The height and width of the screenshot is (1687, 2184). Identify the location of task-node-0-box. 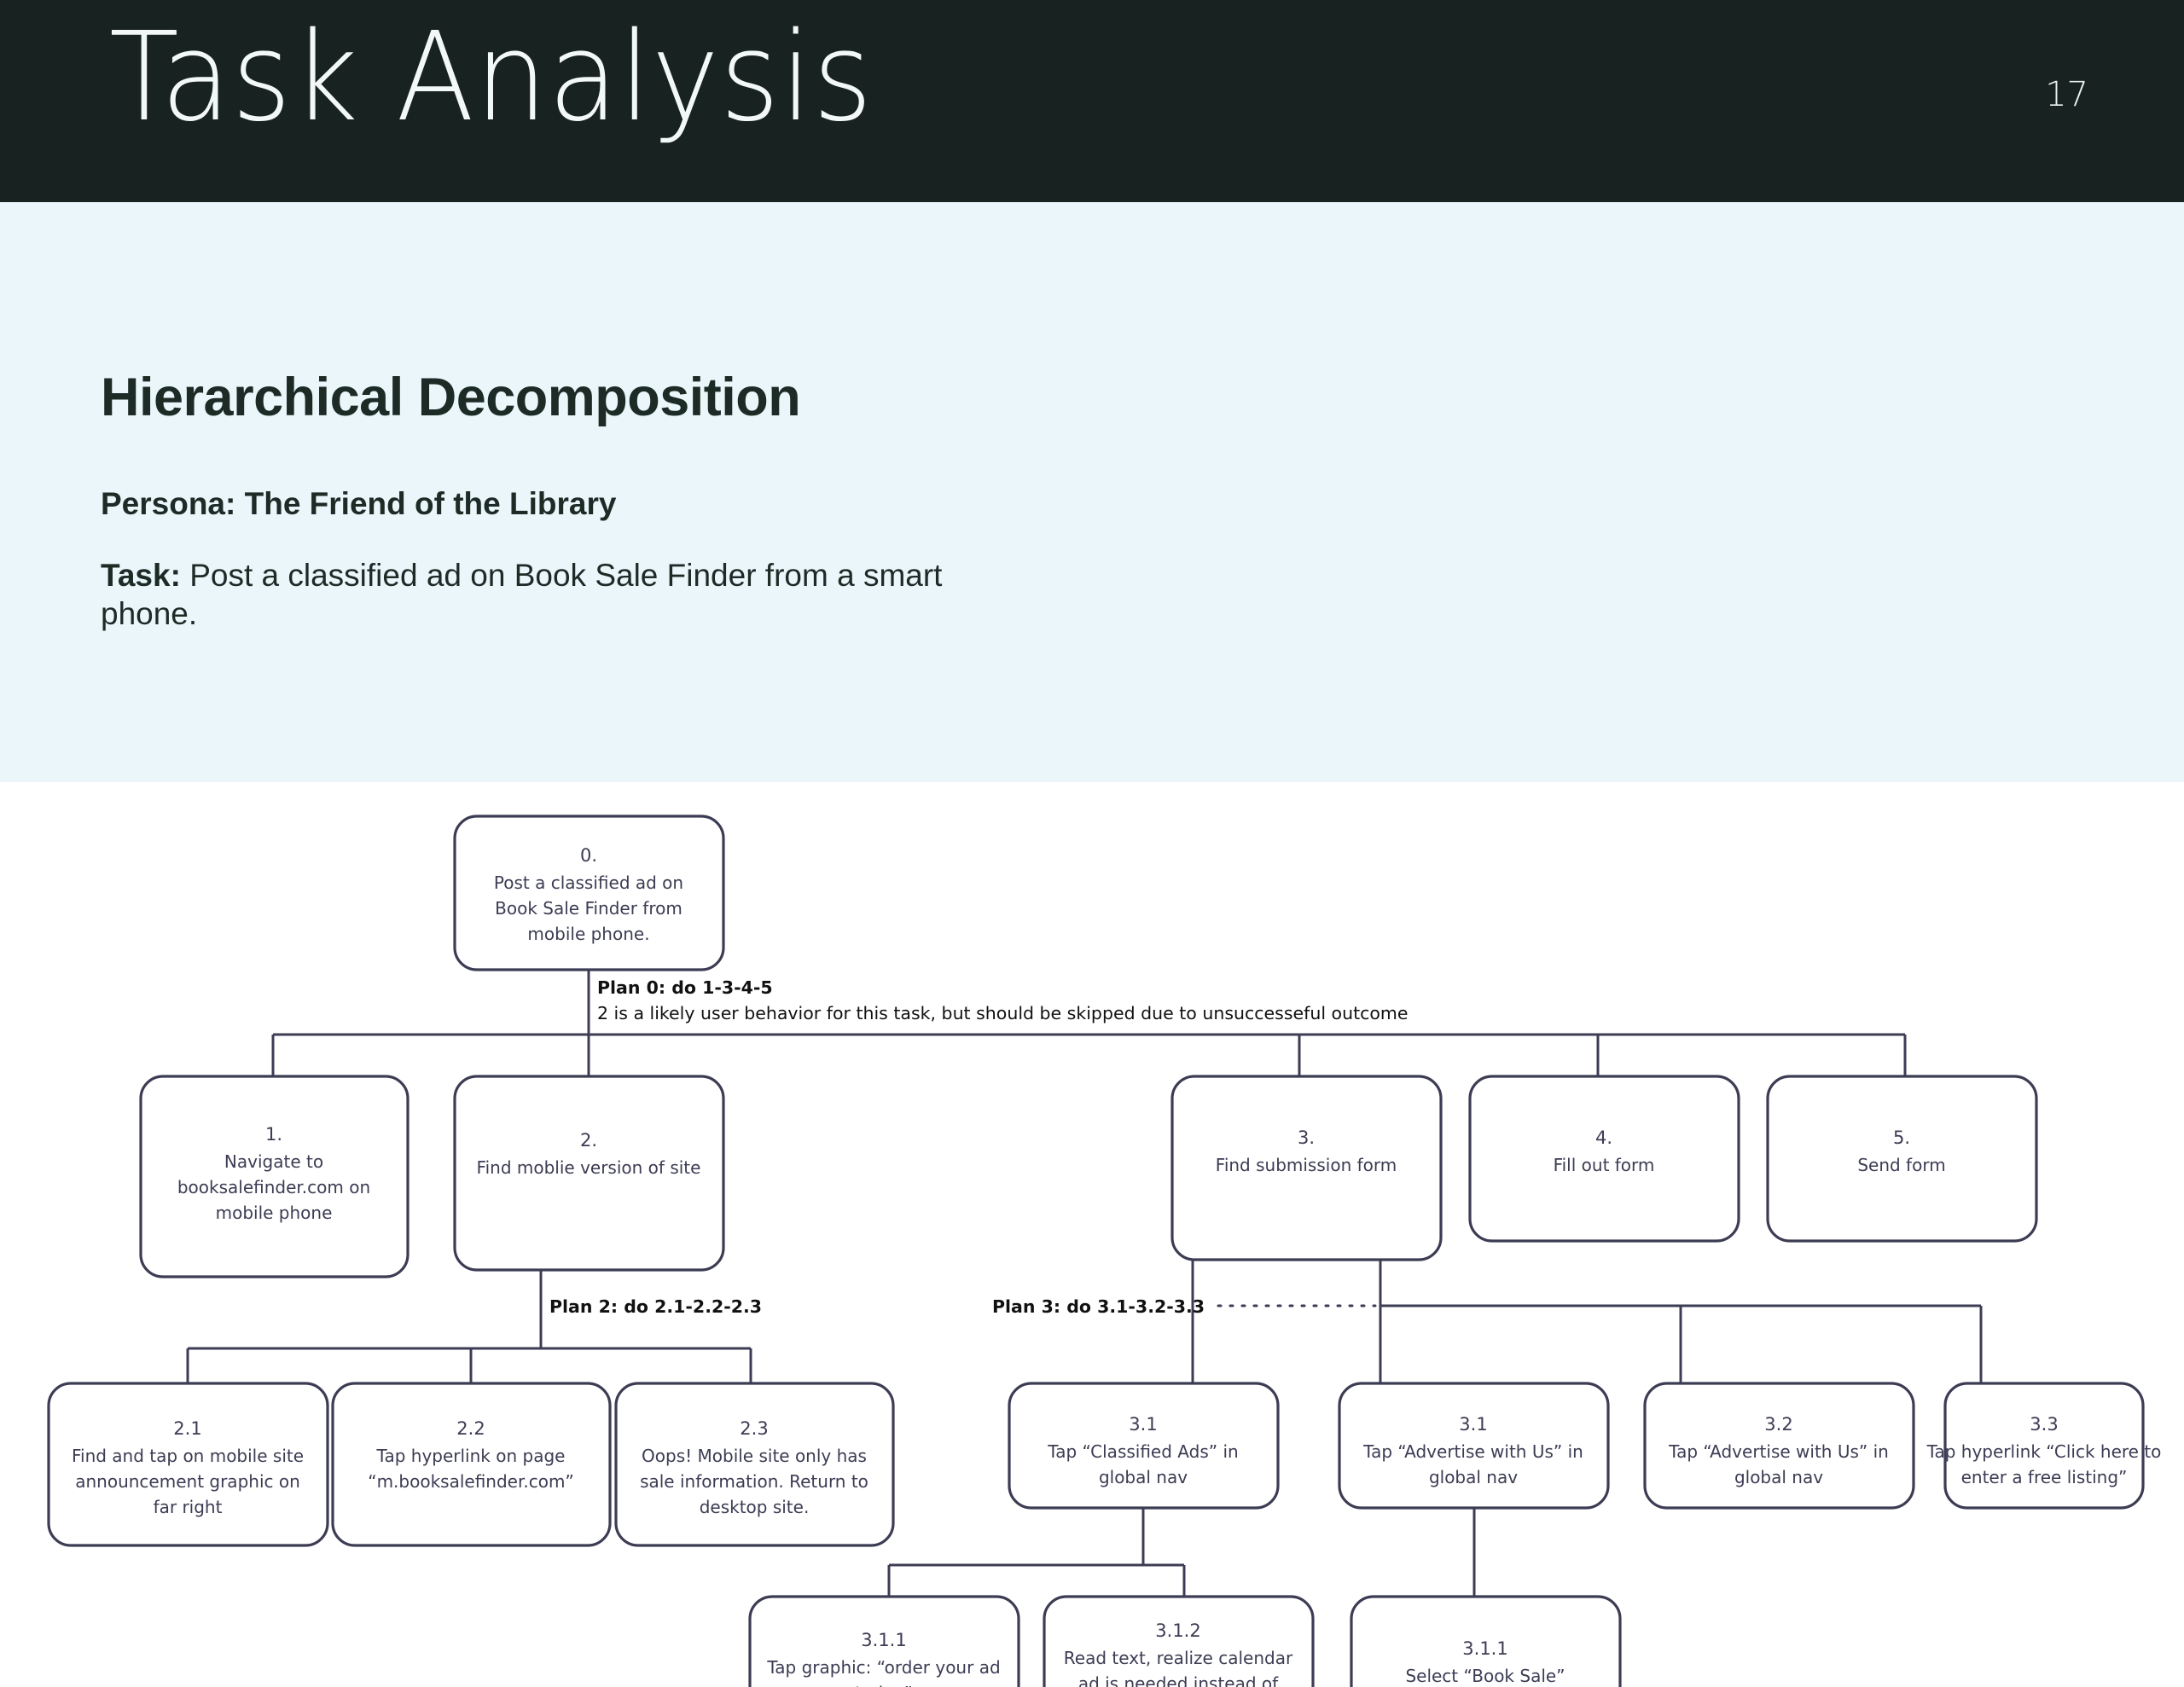
(589, 893).